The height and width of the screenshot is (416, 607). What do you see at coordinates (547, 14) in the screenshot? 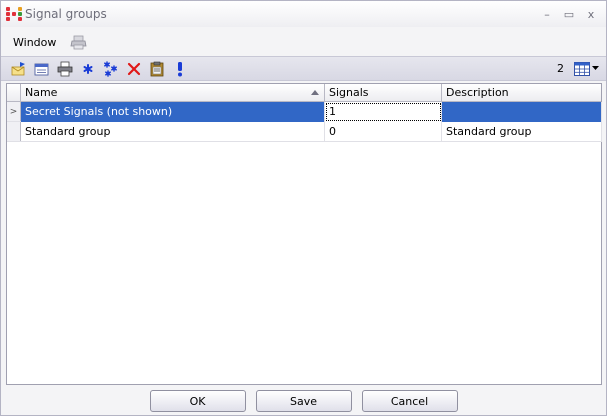
I see `minimize-button: –` at bounding box center [547, 14].